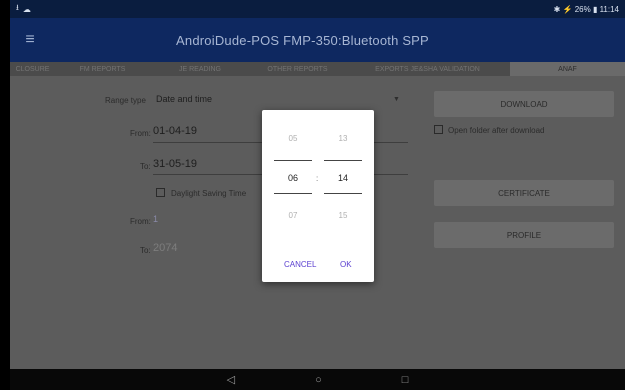 Image resolution: width=625 pixels, height=390 pixels. What do you see at coordinates (155, 219) in the screenshot?
I see `from2-field: 1` at bounding box center [155, 219].